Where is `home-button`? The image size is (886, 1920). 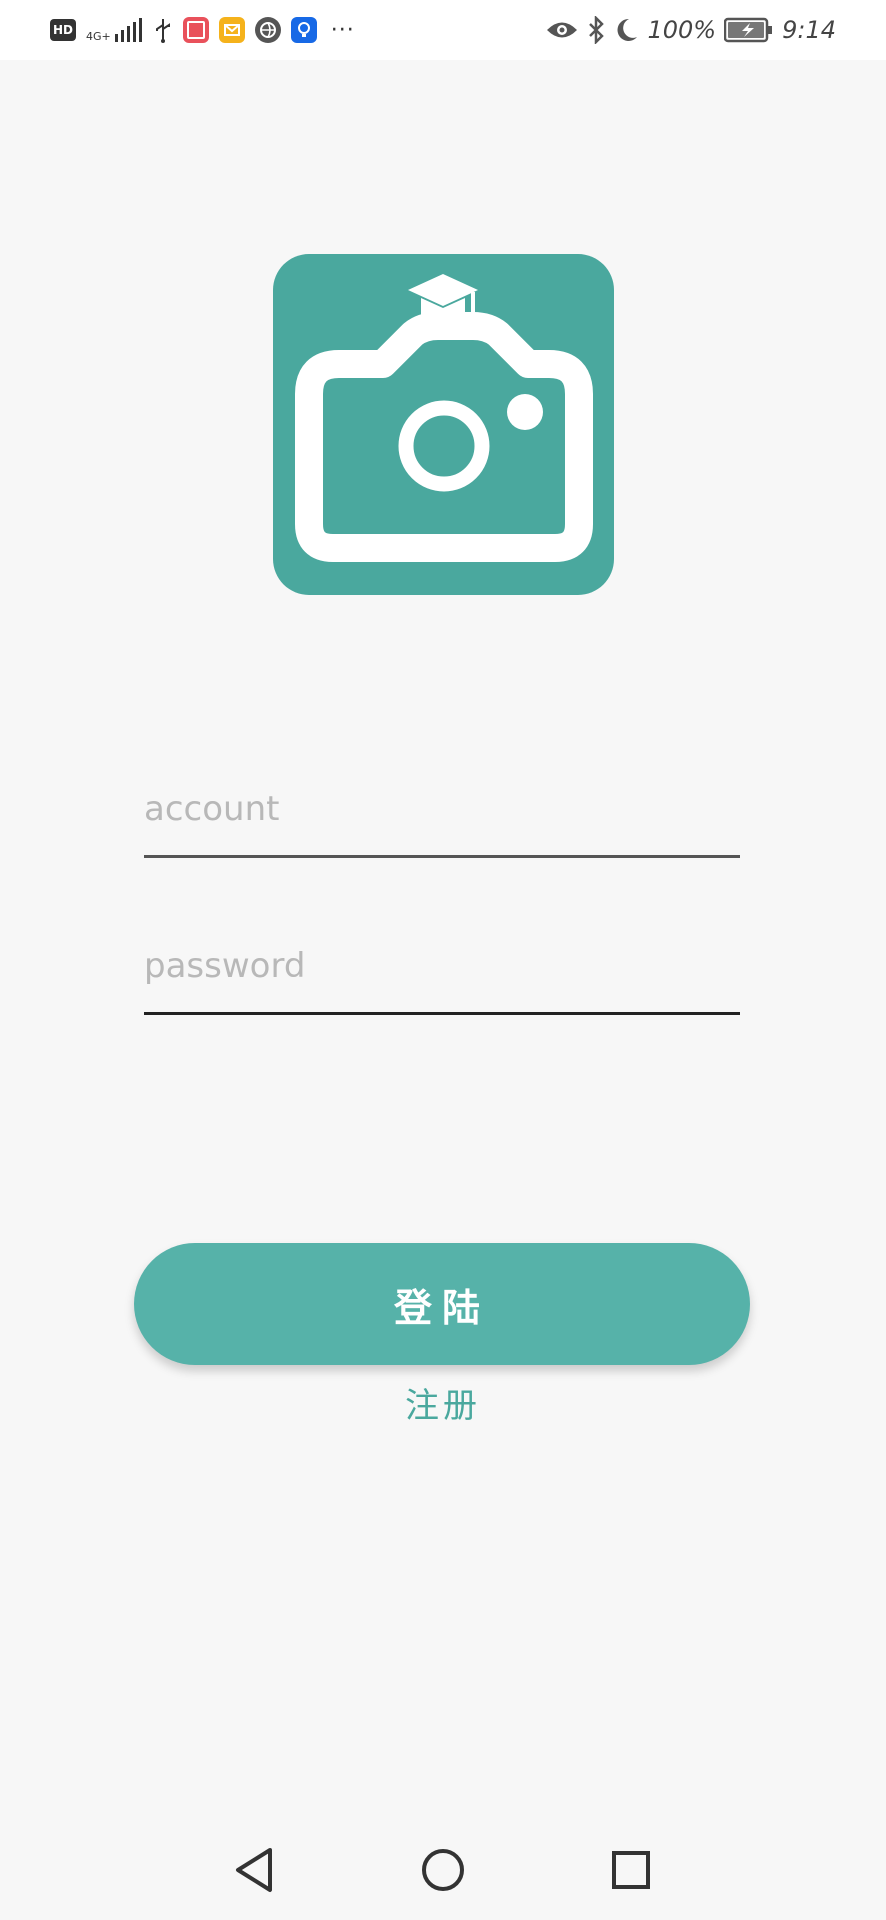 home-button is located at coordinates (443, 1870).